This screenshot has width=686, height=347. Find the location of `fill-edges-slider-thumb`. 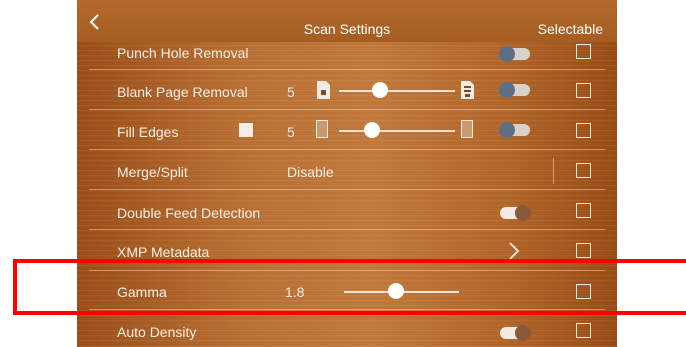

fill-edges-slider-thumb is located at coordinates (372, 130).